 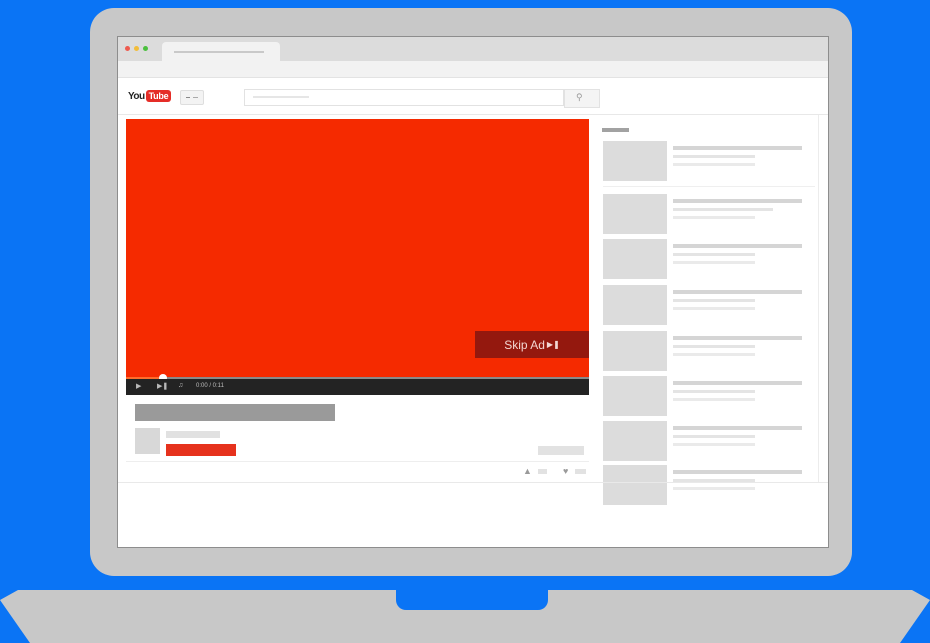 I want to click on search-placeholder, so click(x=281, y=97).